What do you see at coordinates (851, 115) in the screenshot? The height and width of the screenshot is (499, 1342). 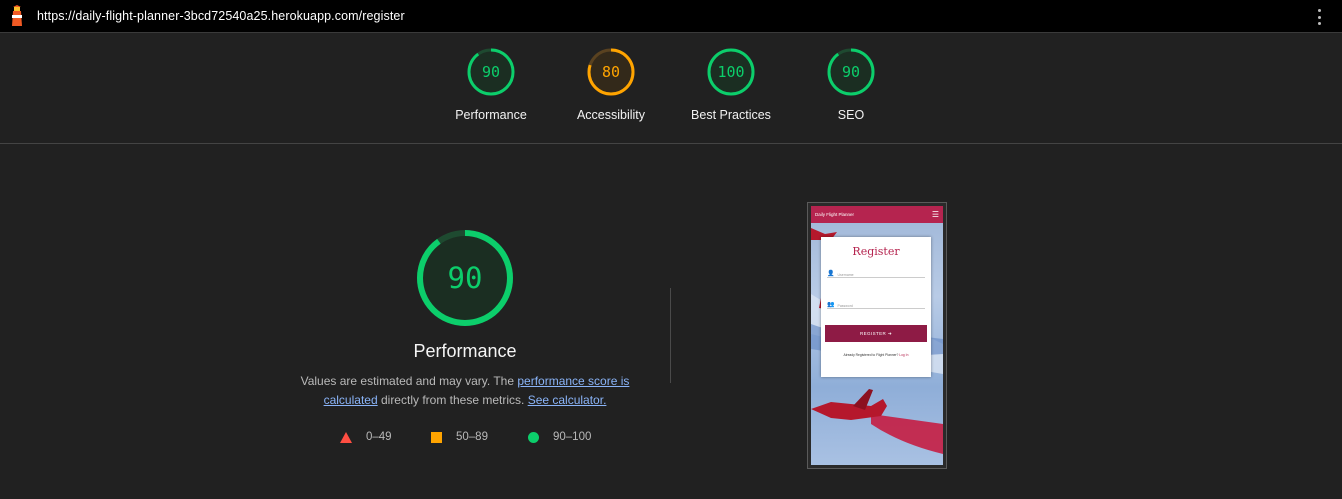 I see `gauge-label: SEO` at bounding box center [851, 115].